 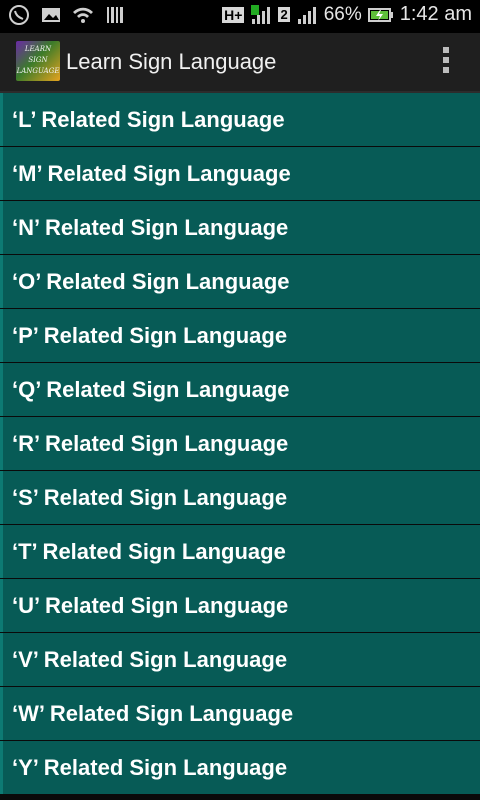 What do you see at coordinates (67, 15) in the screenshot?
I see `status-notifications` at bounding box center [67, 15].